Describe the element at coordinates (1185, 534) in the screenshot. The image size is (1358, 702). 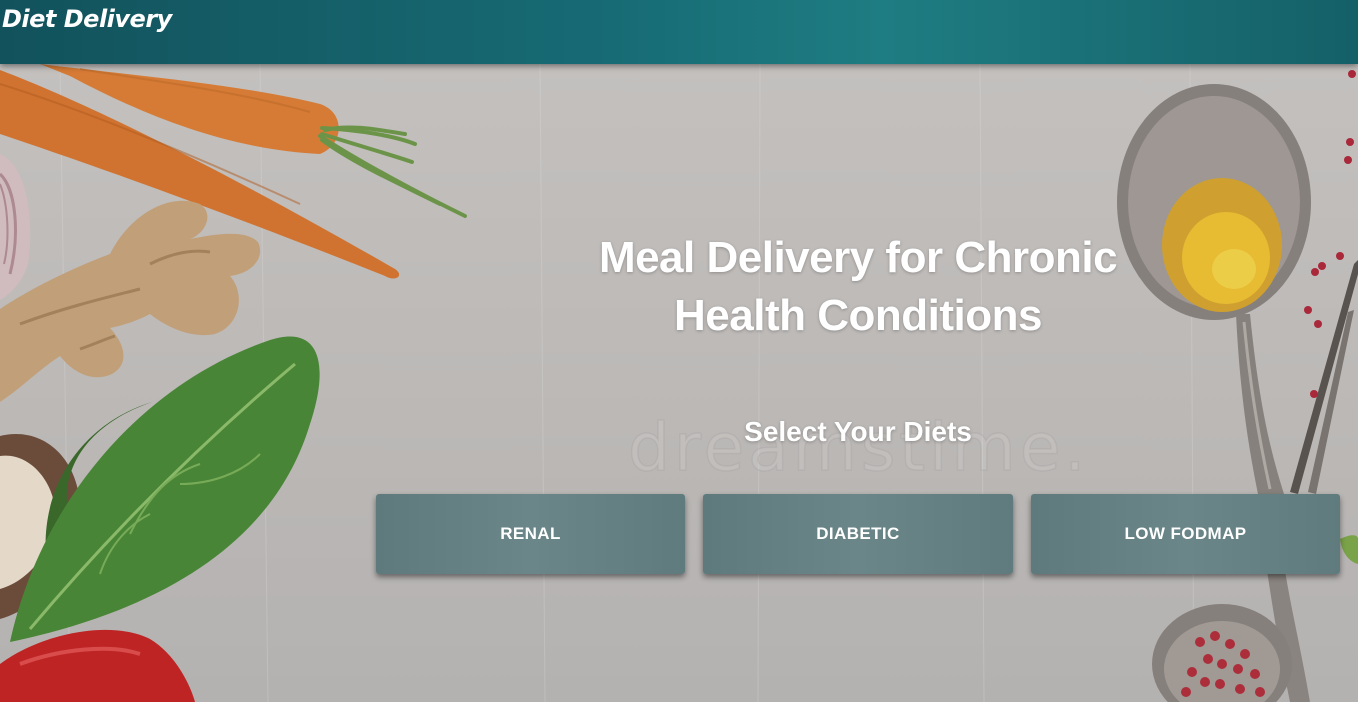
I see `low-fodmap-diet-button: LOW FODMAP` at that location.